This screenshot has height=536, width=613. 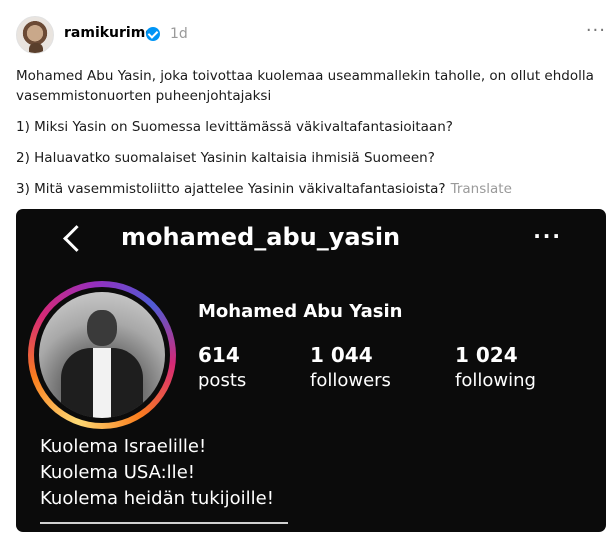 I want to click on bio-line: Kuolema USA:lle!, so click(x=117, y=472).